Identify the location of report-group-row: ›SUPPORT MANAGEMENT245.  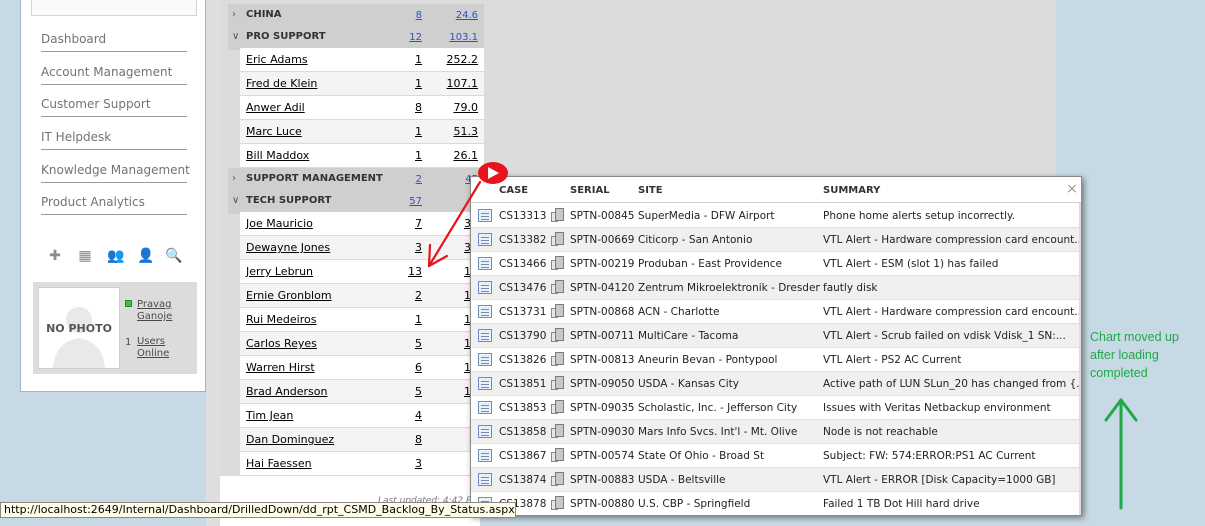
(356, 180).